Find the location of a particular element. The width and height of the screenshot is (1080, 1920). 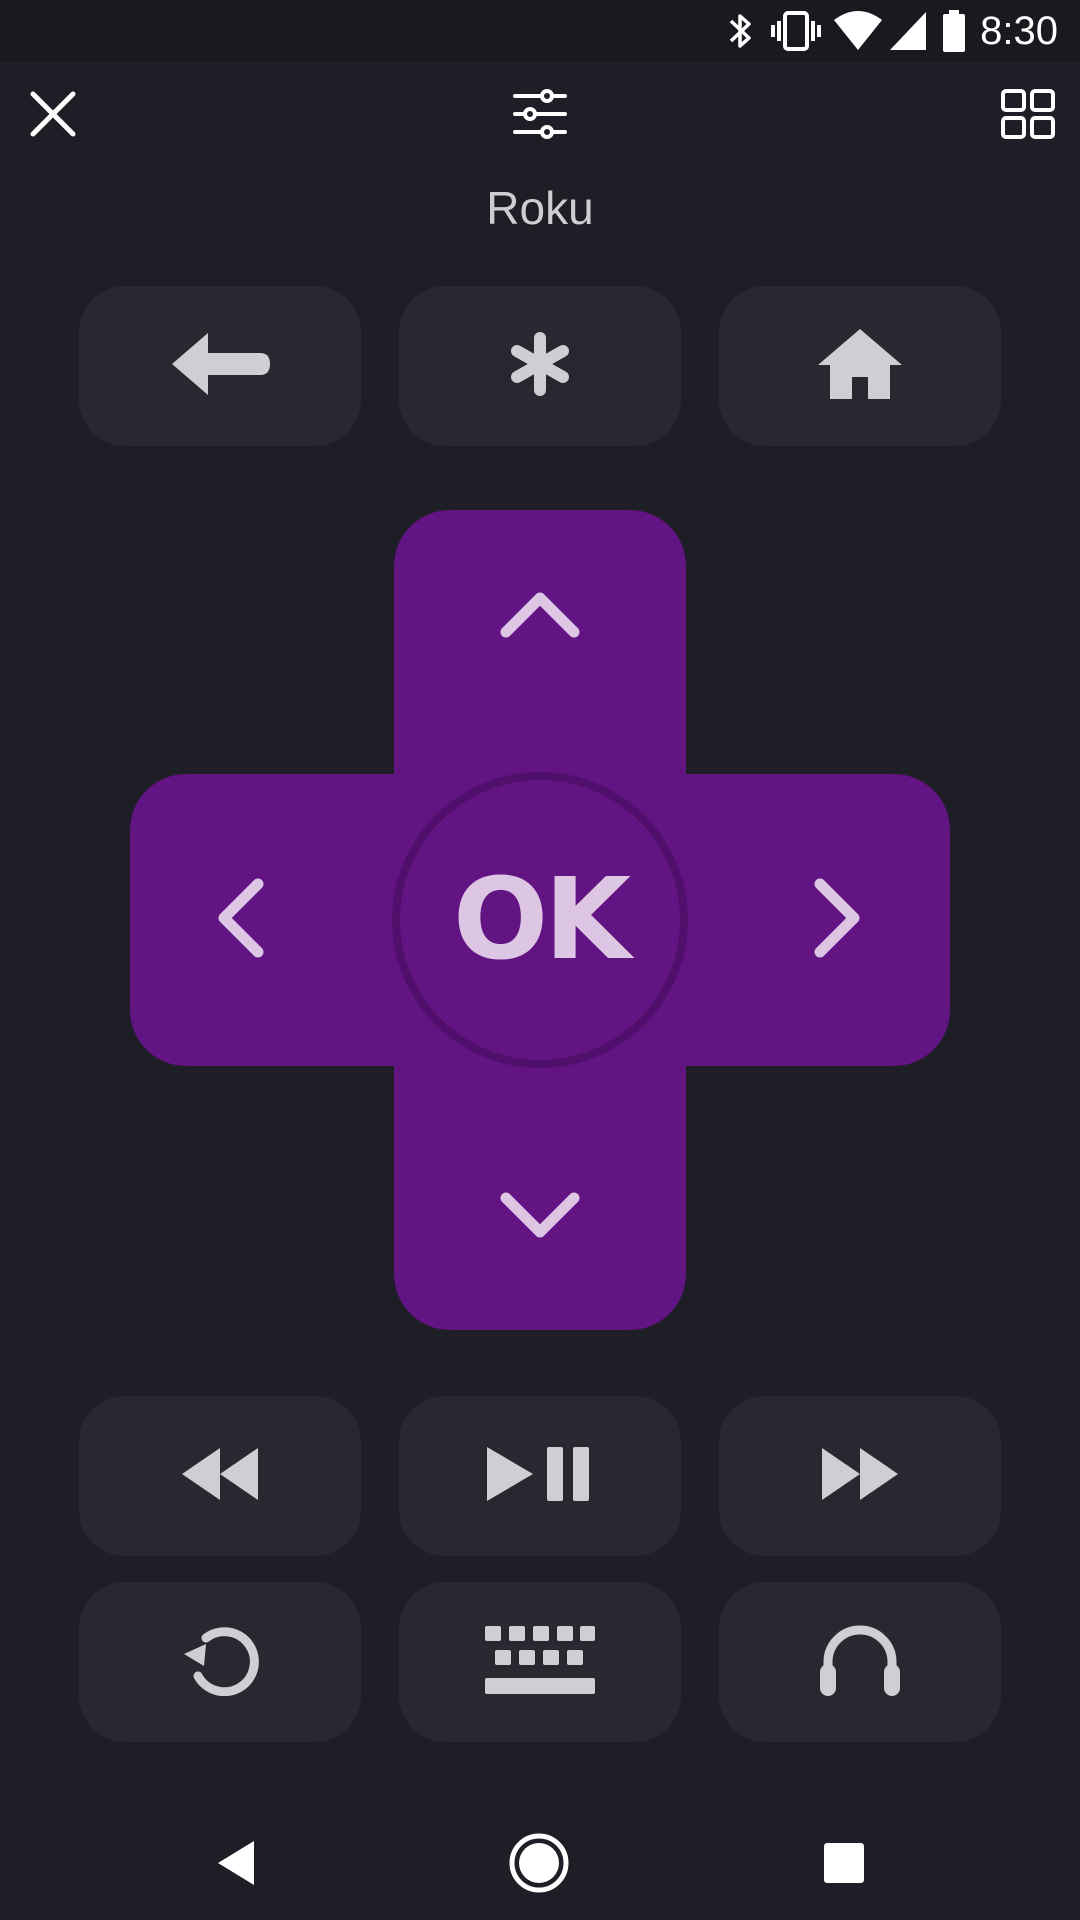

back-button is located at coordinates (220, 366).